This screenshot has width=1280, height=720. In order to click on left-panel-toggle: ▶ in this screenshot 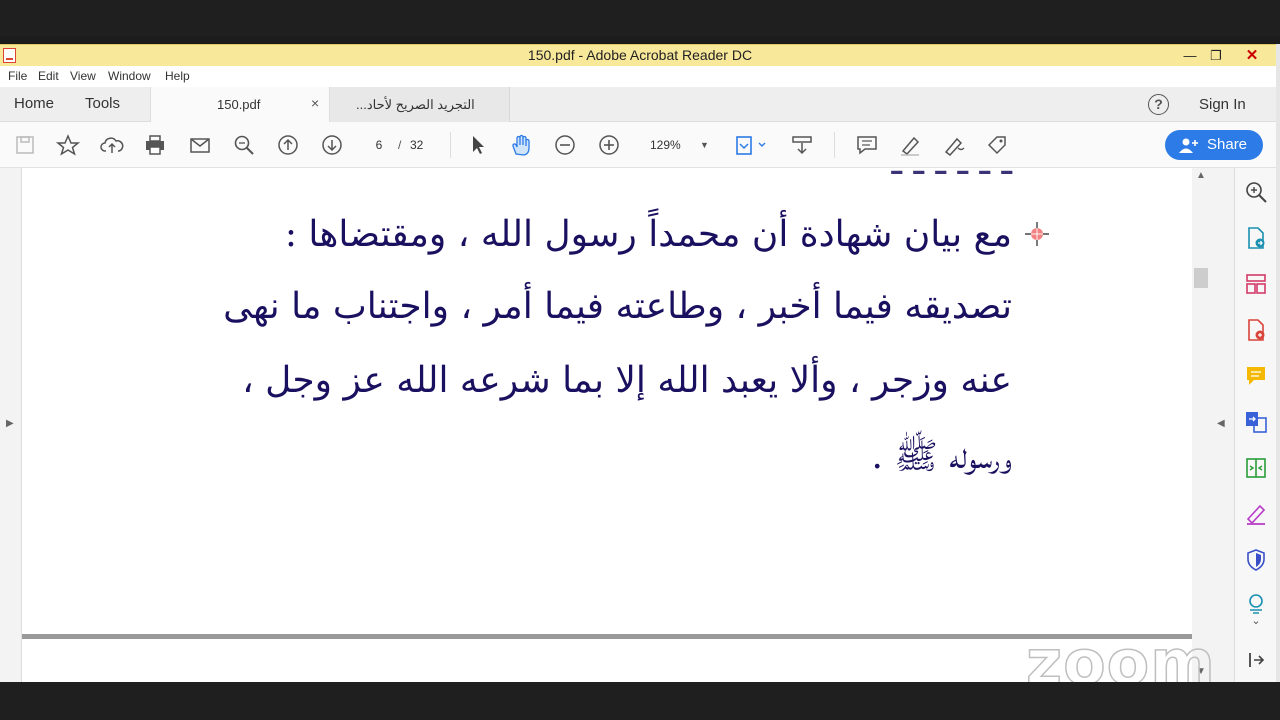, I will do `click(11, 425)`.